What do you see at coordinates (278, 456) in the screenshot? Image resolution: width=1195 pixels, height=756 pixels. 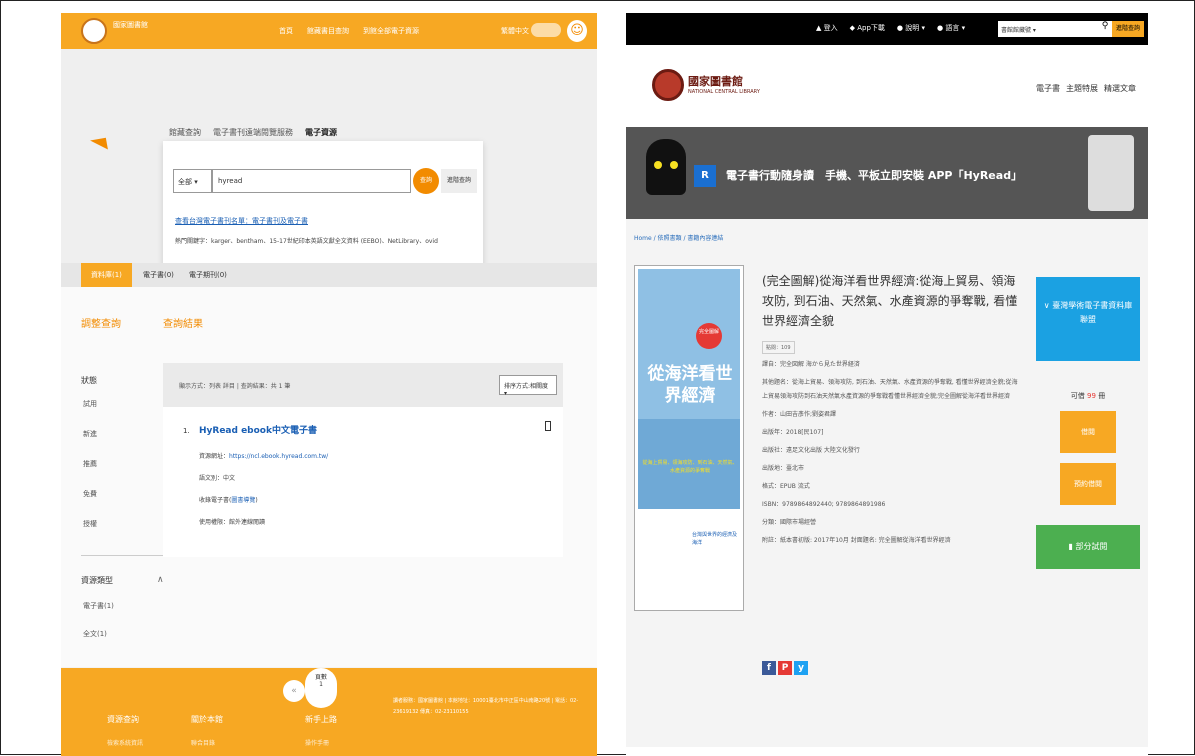 I see `result-url-link: https://ncl.ebook.hyread.com.tw/` at bounding box center [278, 456].